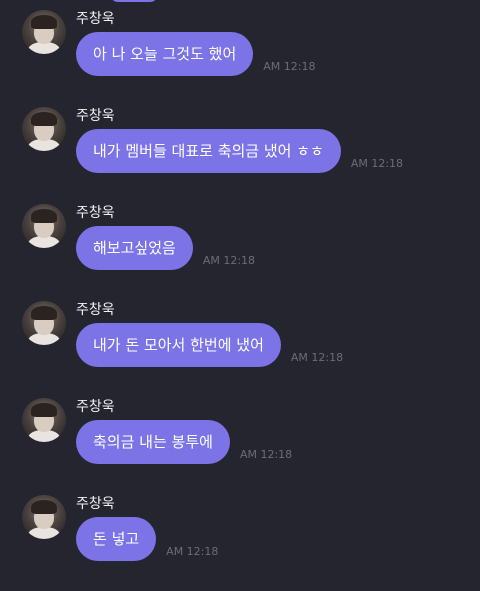  What do you see at coordinates (165, 54) in the screenshot?
I see `message-bubble: 아 나 오늘 그것도 했어` at bounding box center [165, 54].